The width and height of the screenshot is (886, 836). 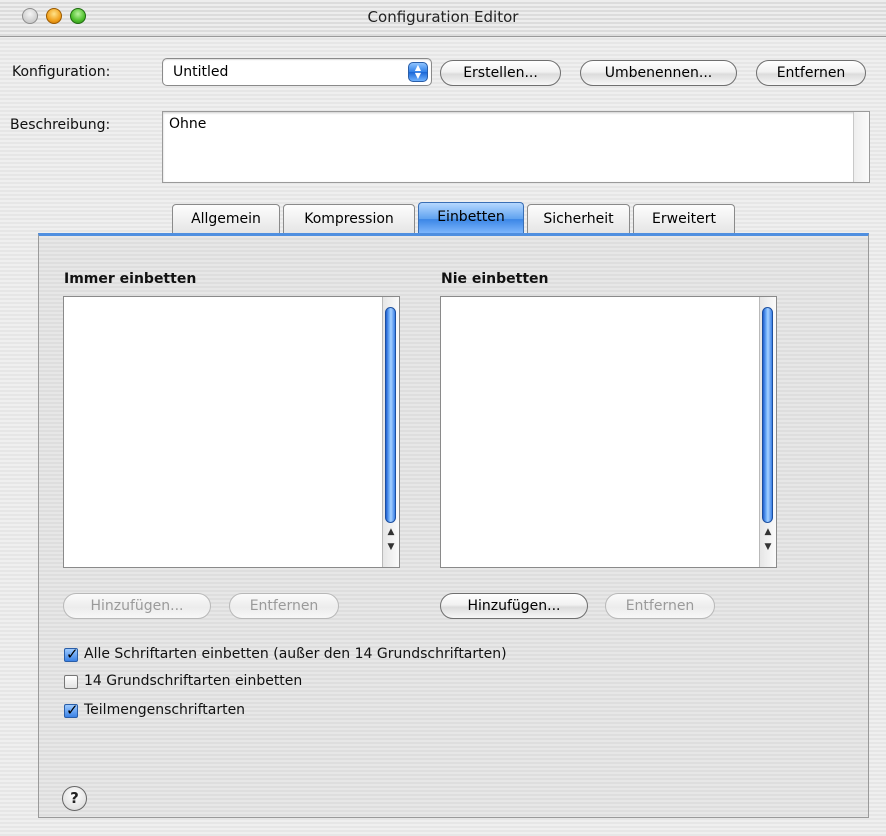 I want to click on title-bar: Configuration Editor, so click(x=443, y=18).